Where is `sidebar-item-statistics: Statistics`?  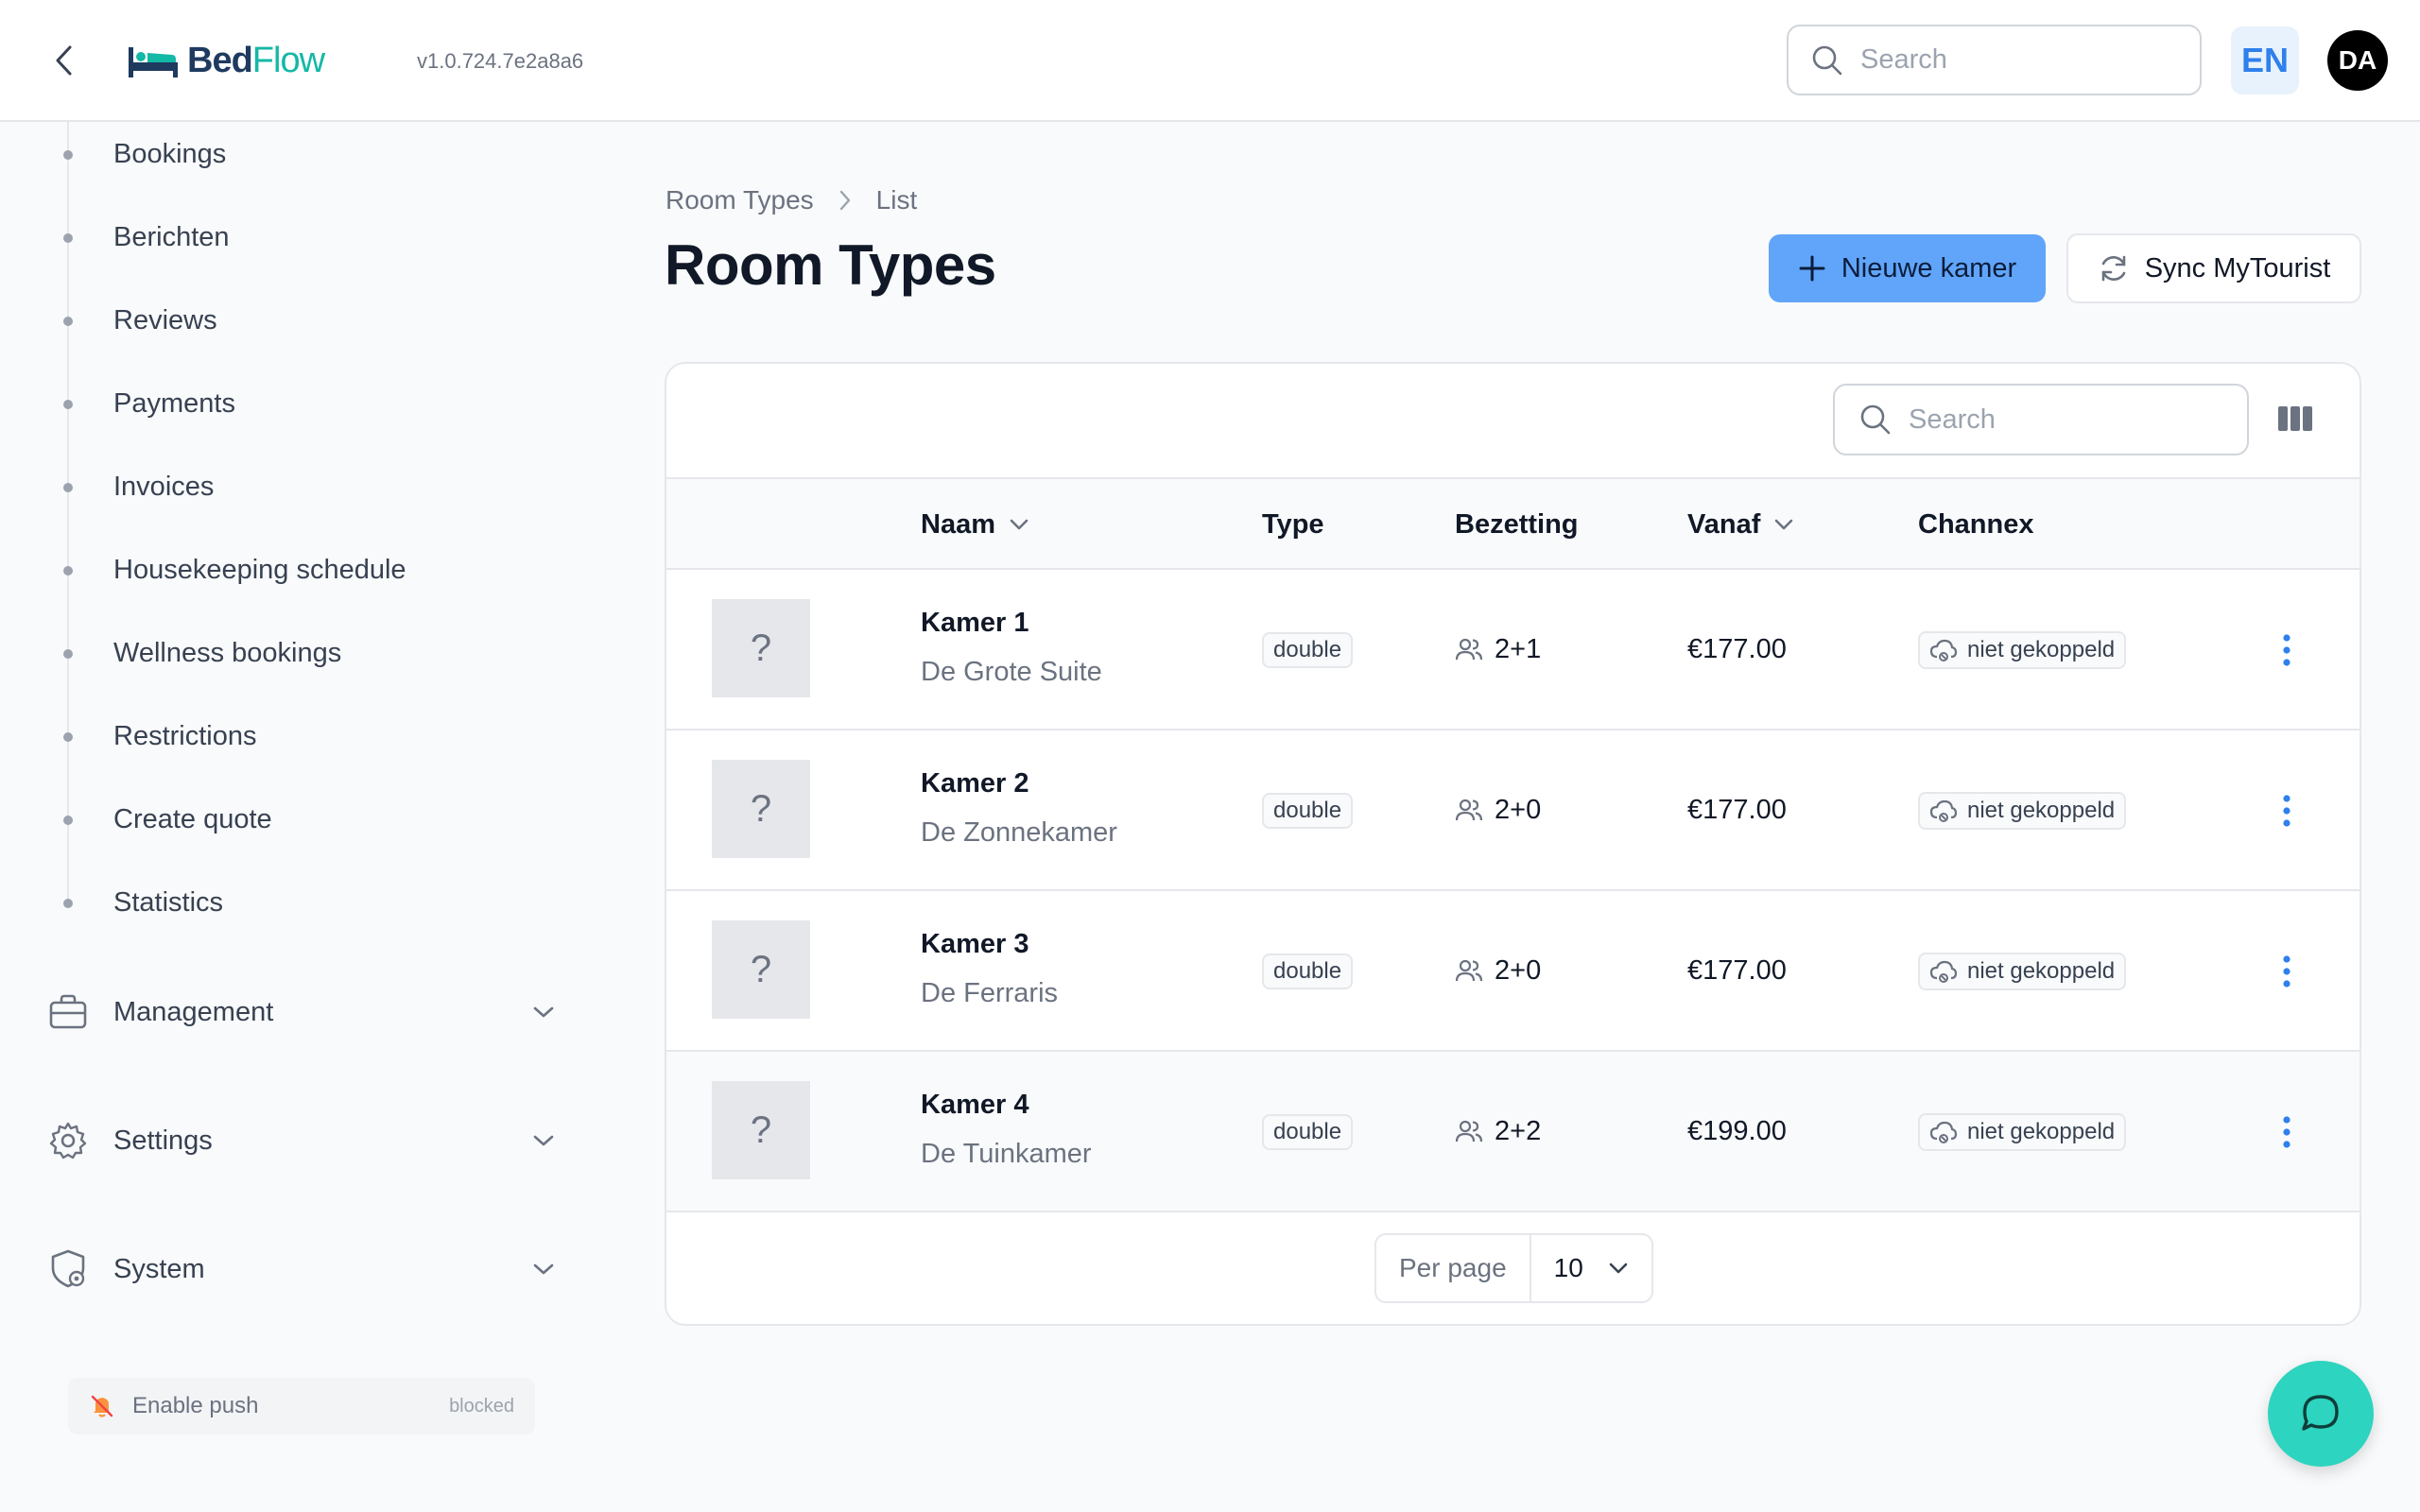 sidebar-item-statistics: Statistics is located at coordinates (143, 902).